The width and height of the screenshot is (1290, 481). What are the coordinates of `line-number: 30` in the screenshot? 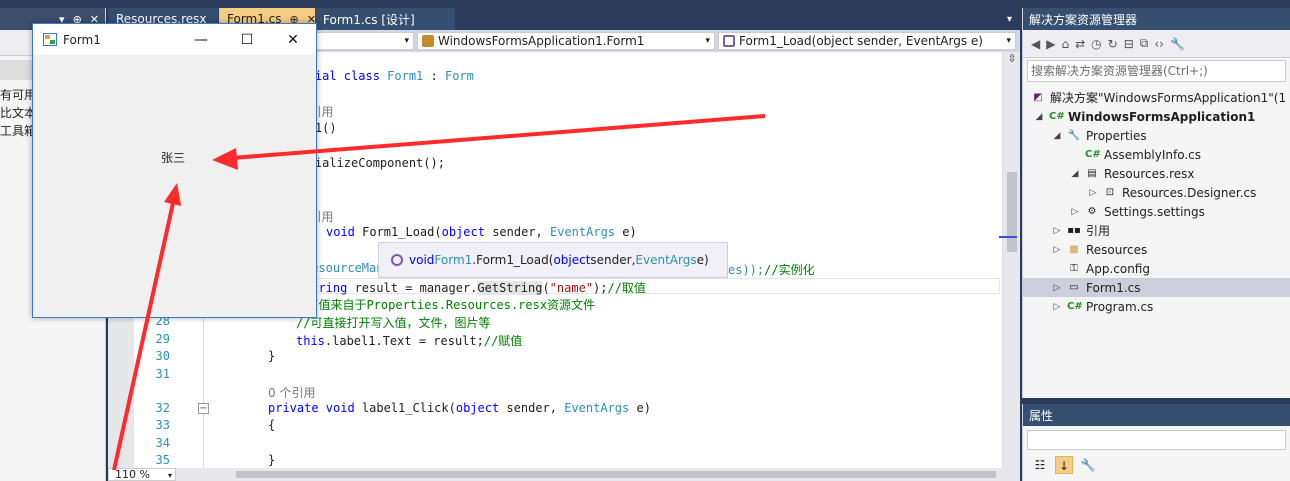 It's located at (162, 356).